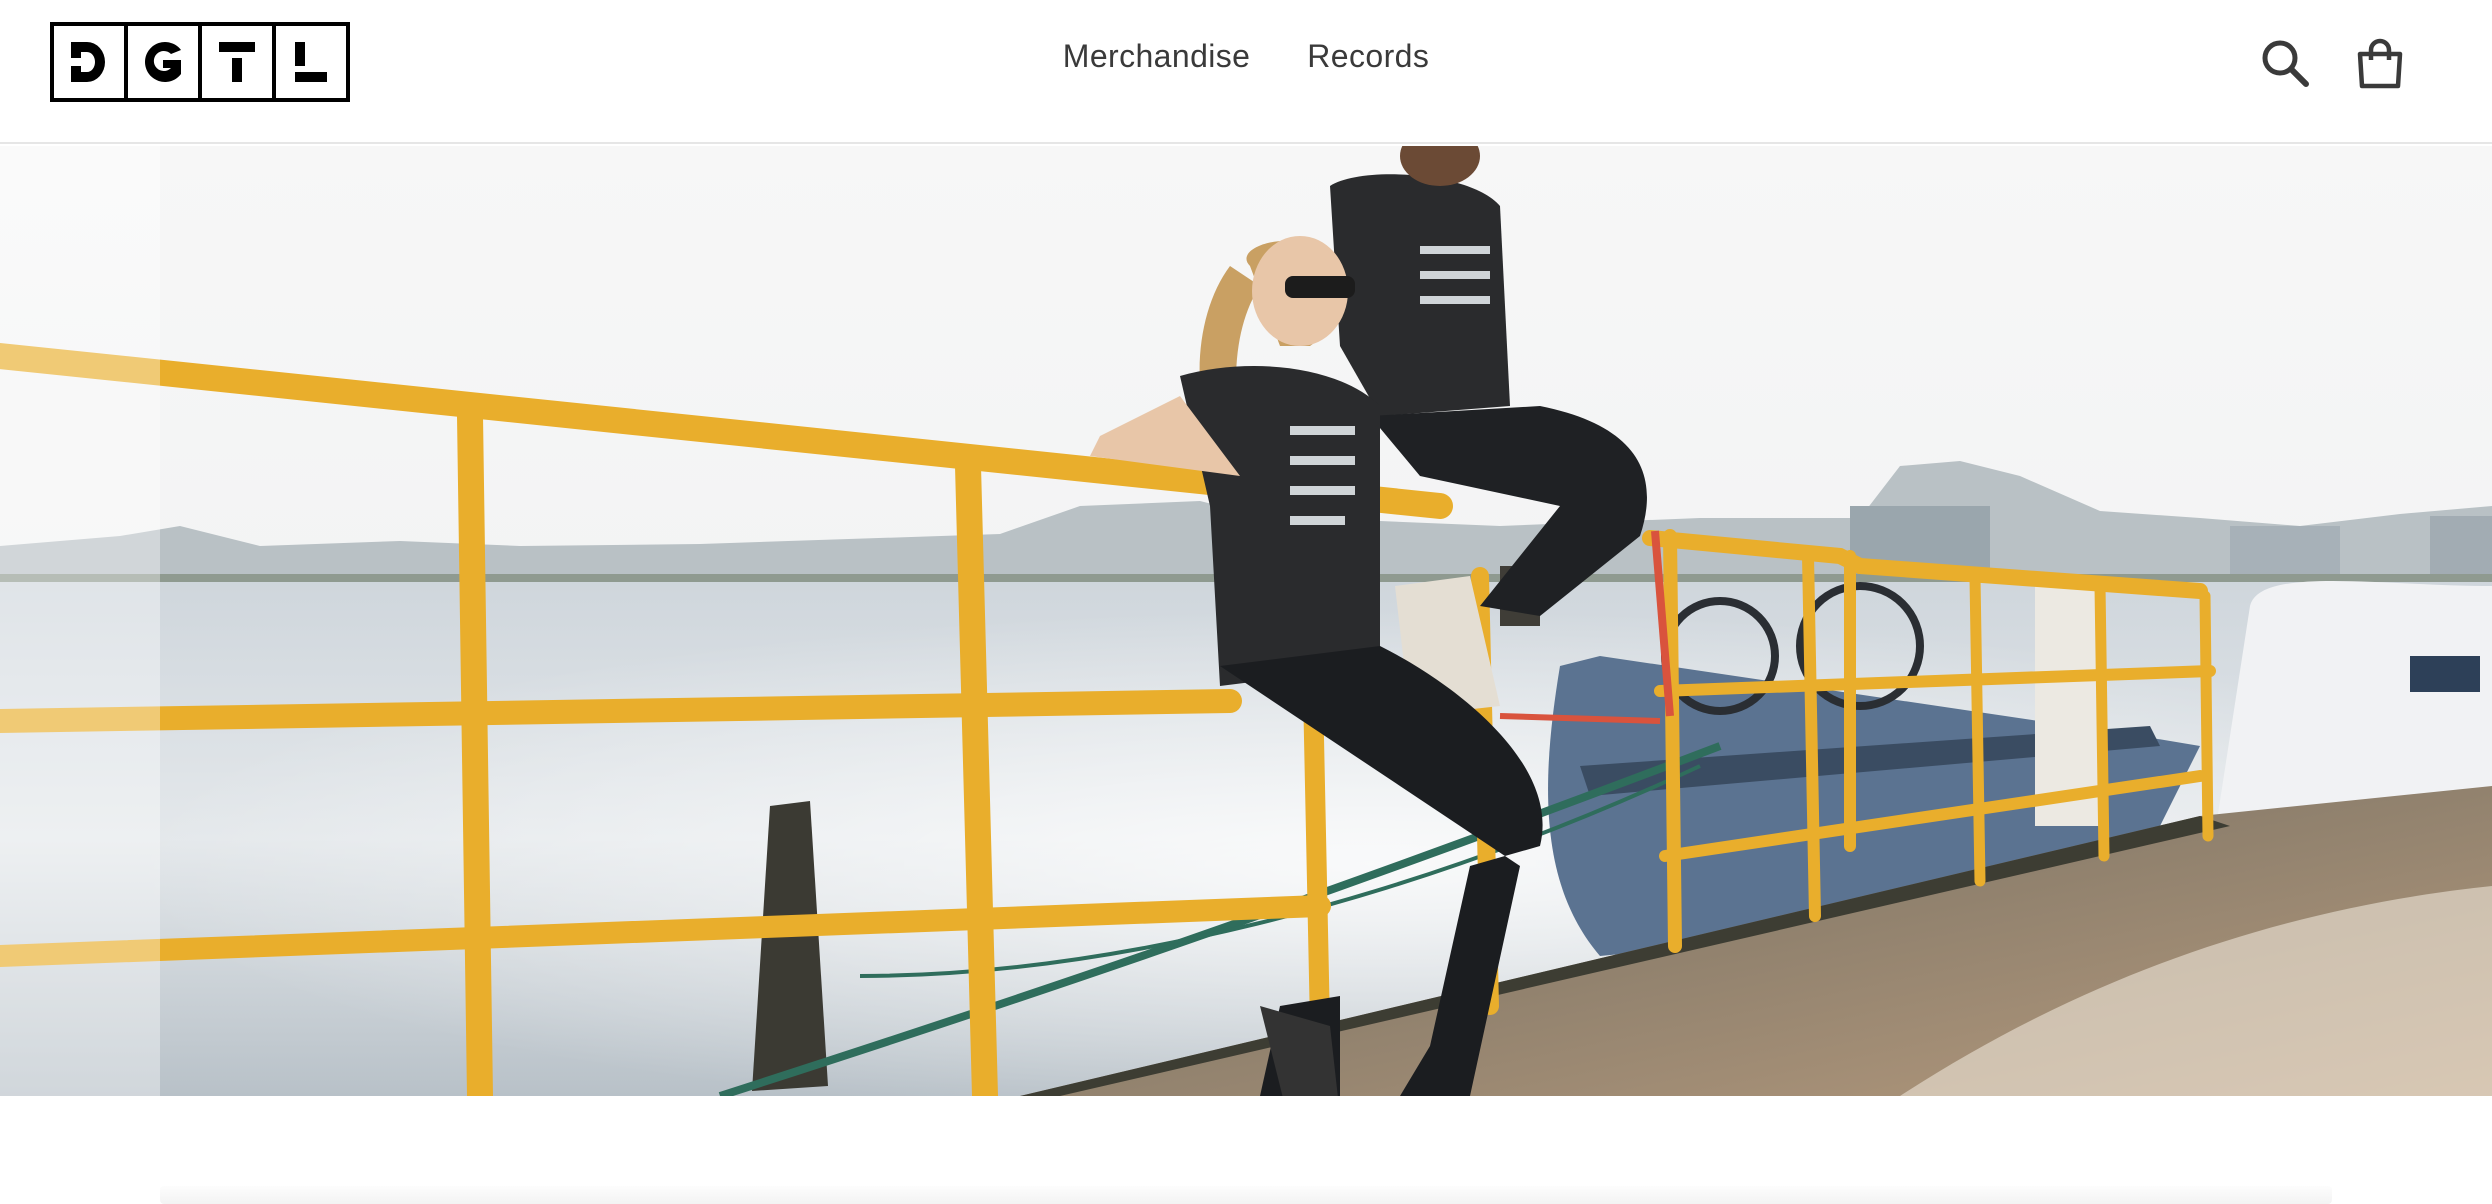  Describe the element at coordinates (1368, 56) in the screenshot. I see `nav-item-records: Records` at that location.